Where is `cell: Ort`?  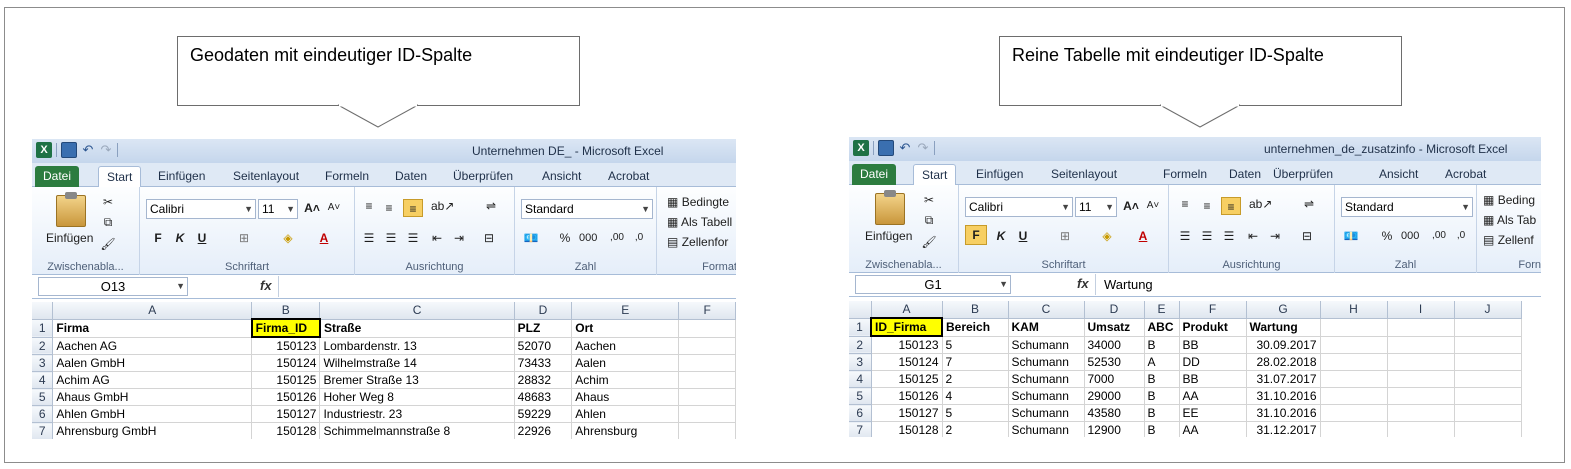 cell: Ort is located at coordinates (625, 328).